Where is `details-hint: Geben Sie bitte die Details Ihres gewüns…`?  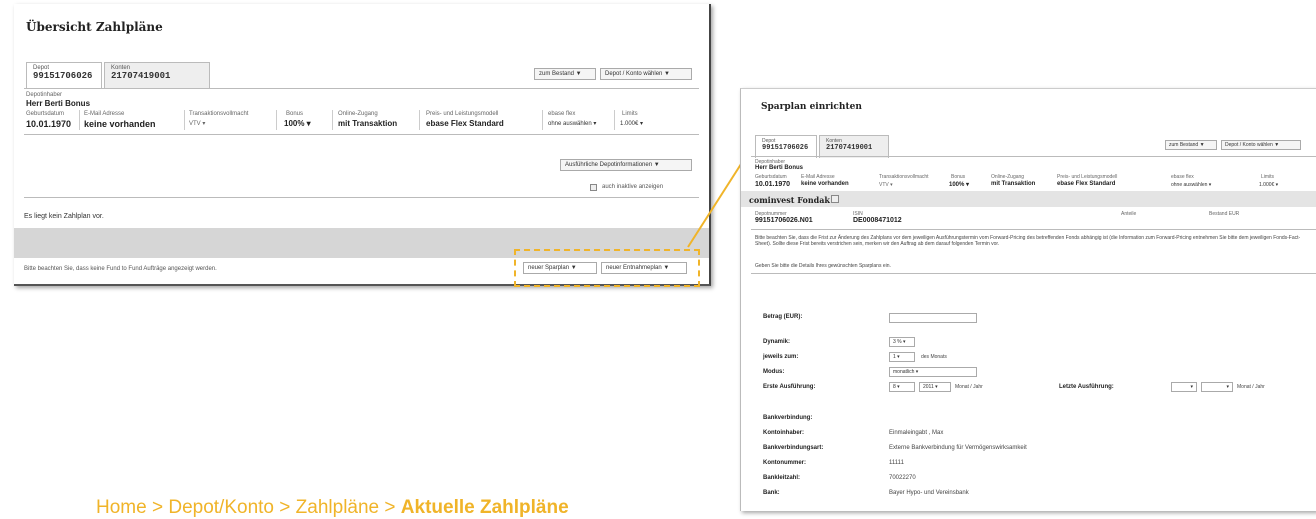 details-hint: Geben Sie bitte die Details Ihres gewüns… is located at coordinates (823, 266).